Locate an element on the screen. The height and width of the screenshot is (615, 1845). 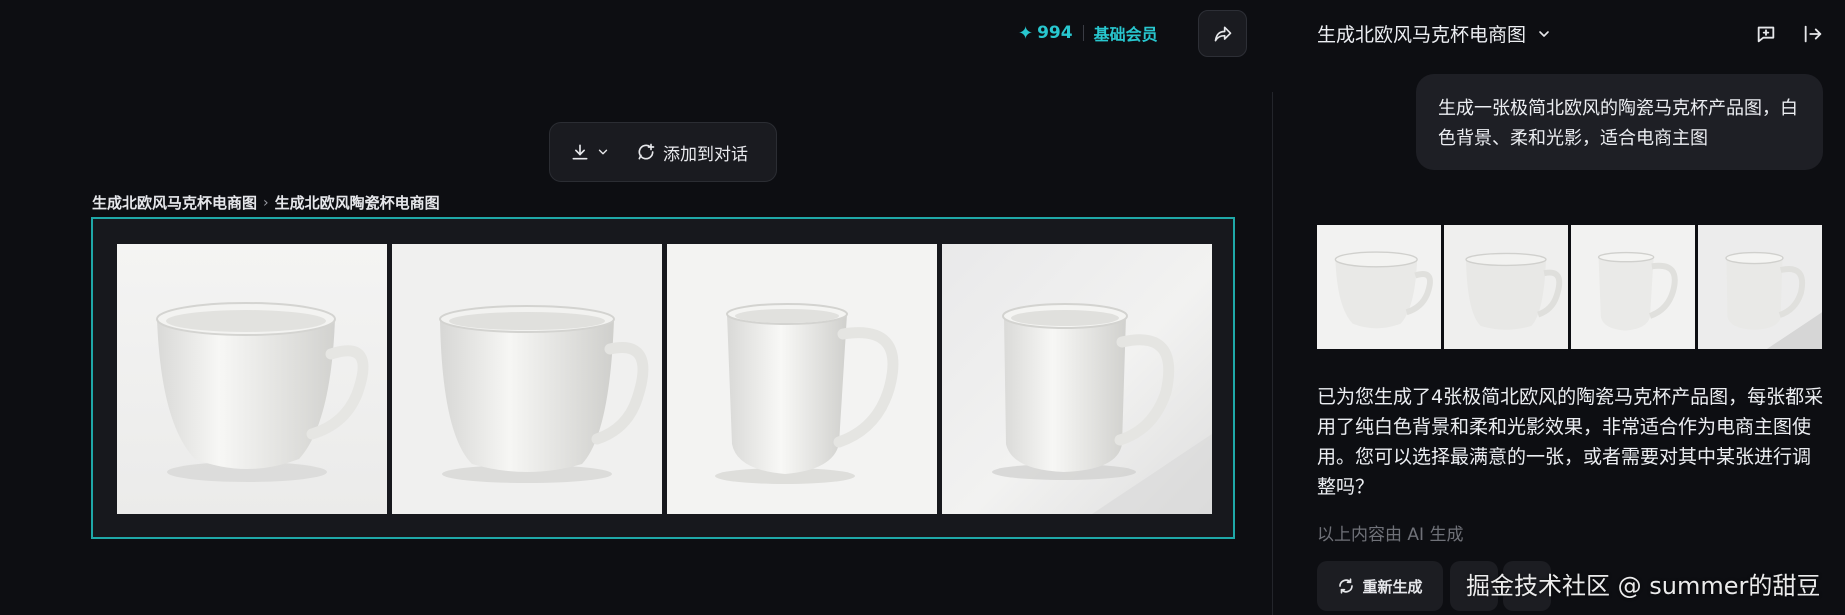
watermark: 掘金技术社区 @ summer的甜豆 is located at coordinates (1643, 586).